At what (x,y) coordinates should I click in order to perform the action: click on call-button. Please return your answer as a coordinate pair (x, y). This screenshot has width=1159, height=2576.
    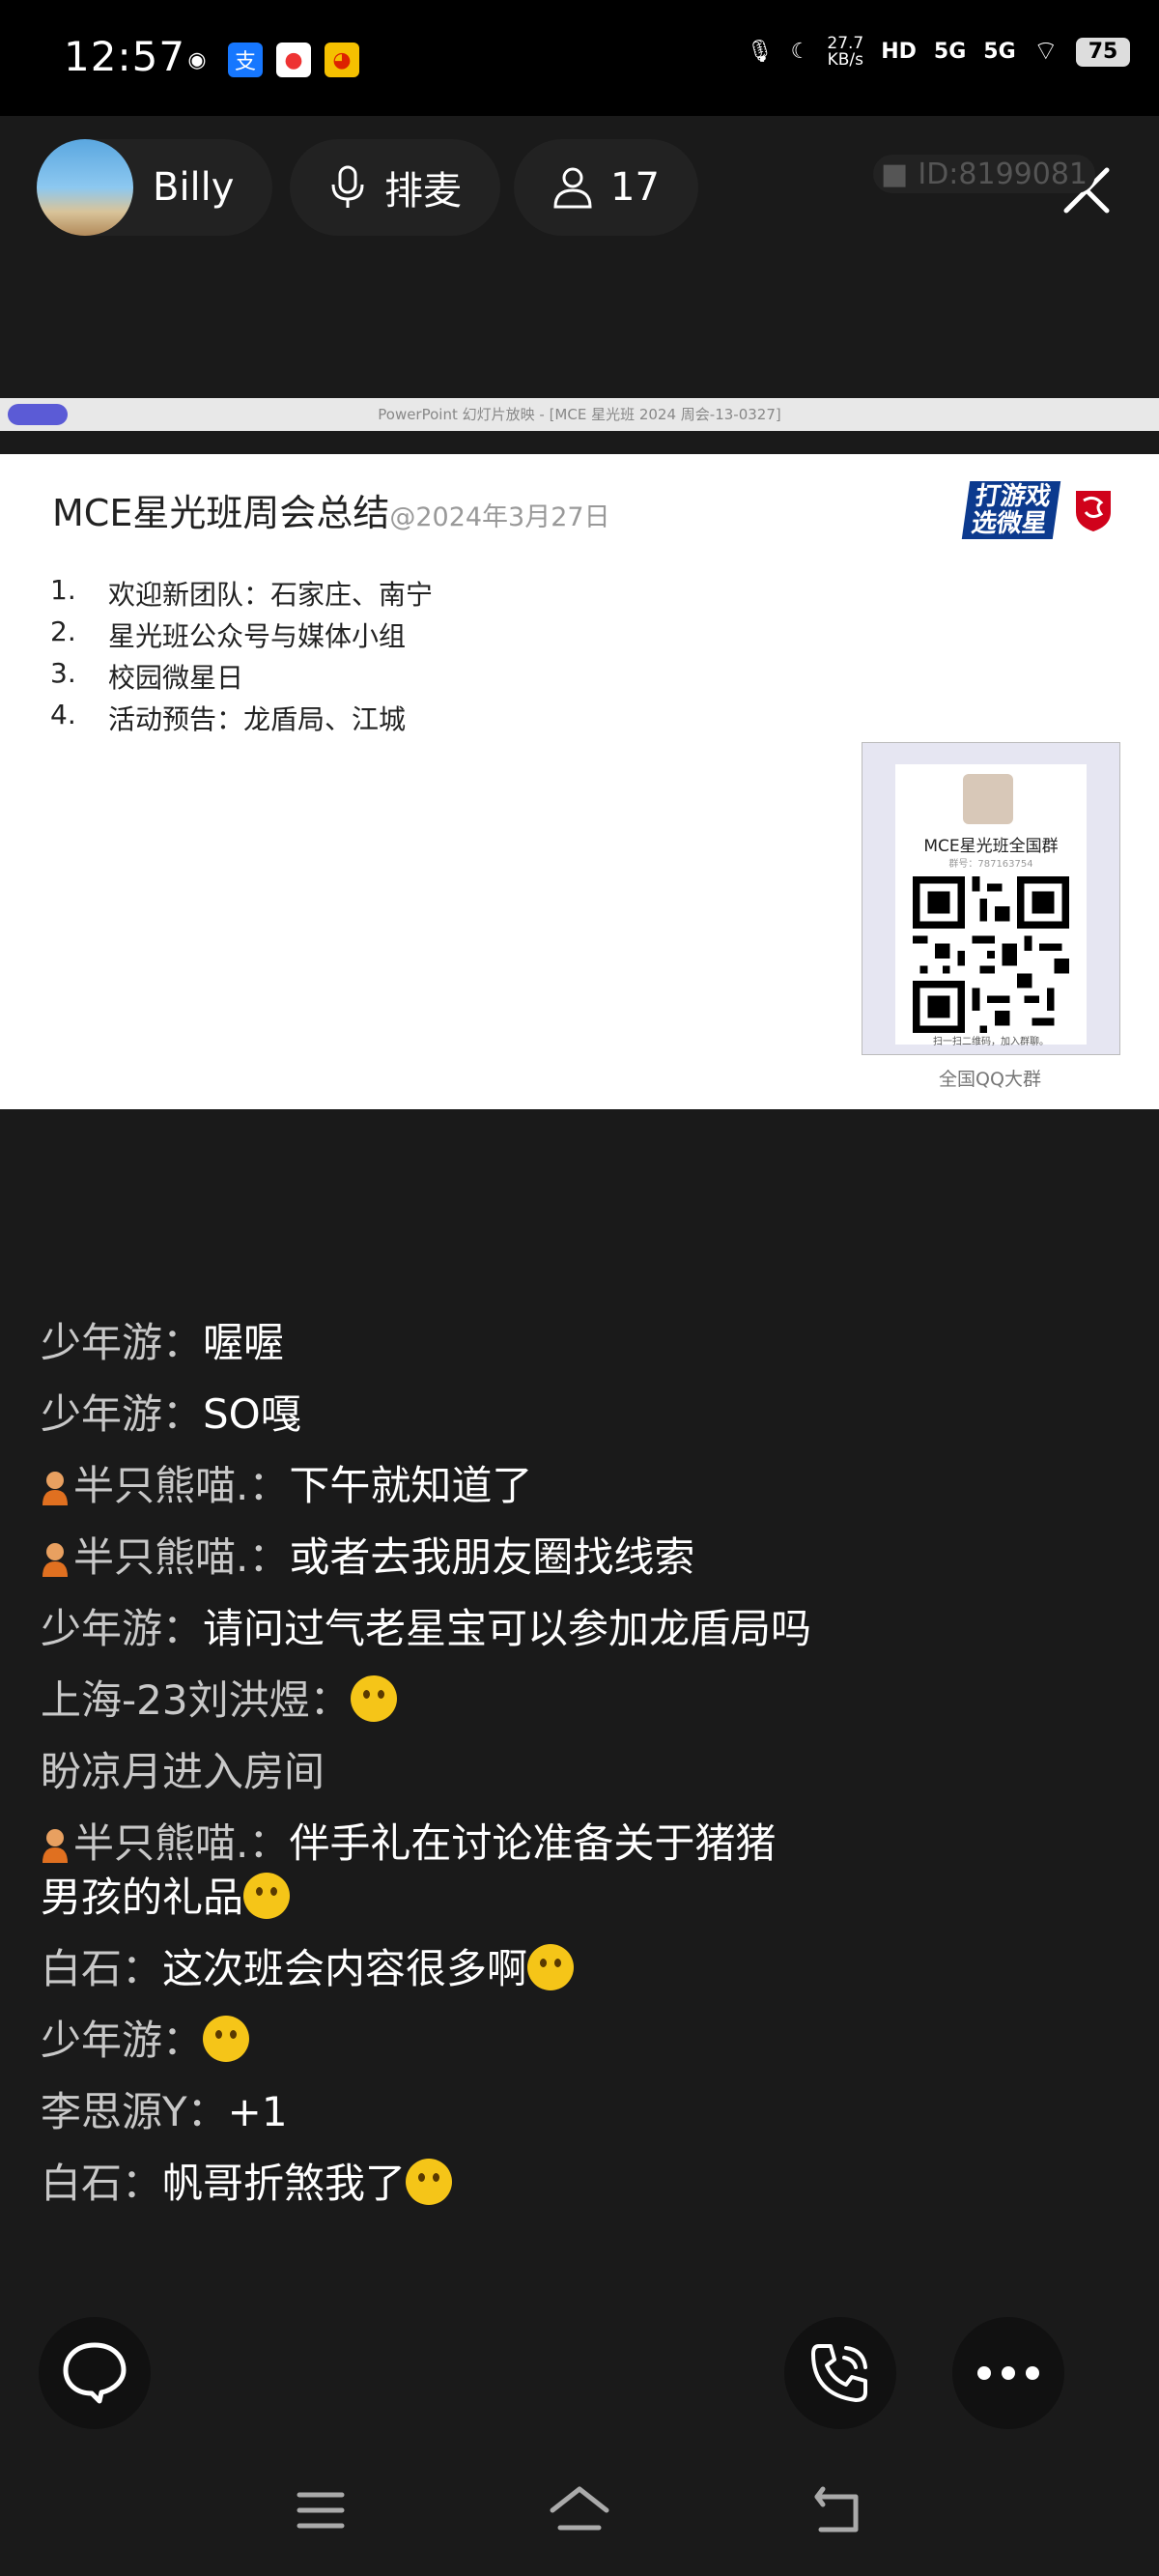
    Looking at the image, I should click on (840, 2373).